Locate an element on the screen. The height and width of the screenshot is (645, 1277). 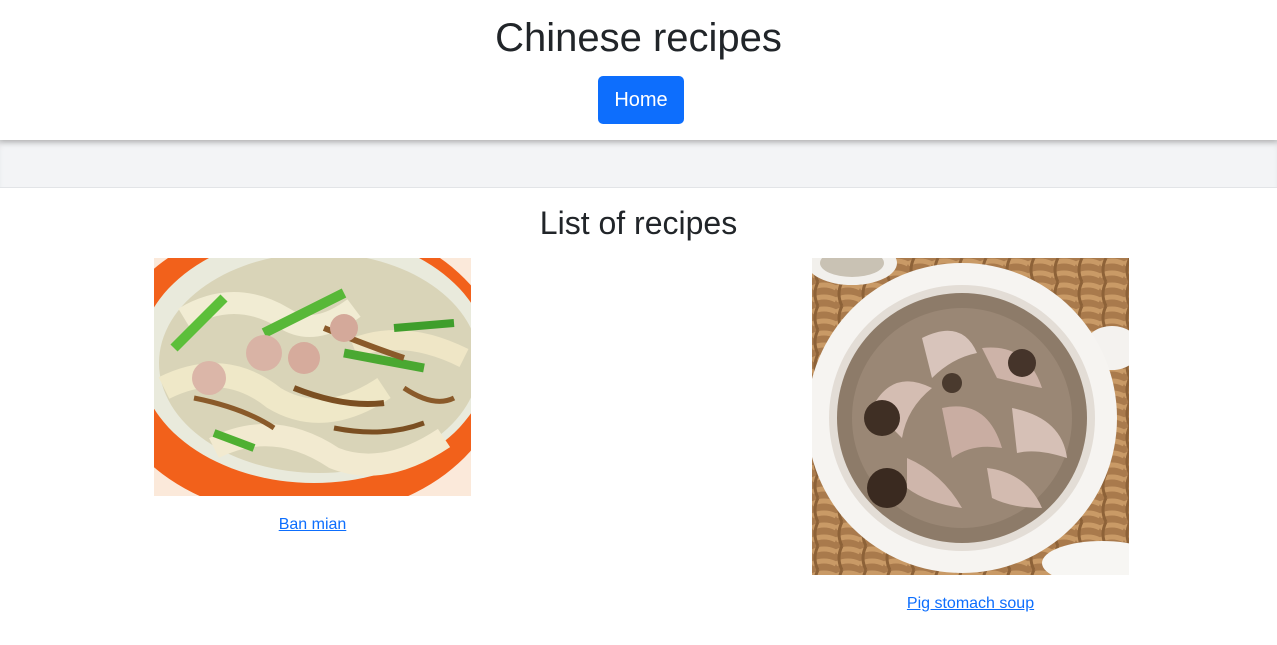
recipe-card-pig-stomach-soup: Pig stomach soup is located at coordinates (970, 435).